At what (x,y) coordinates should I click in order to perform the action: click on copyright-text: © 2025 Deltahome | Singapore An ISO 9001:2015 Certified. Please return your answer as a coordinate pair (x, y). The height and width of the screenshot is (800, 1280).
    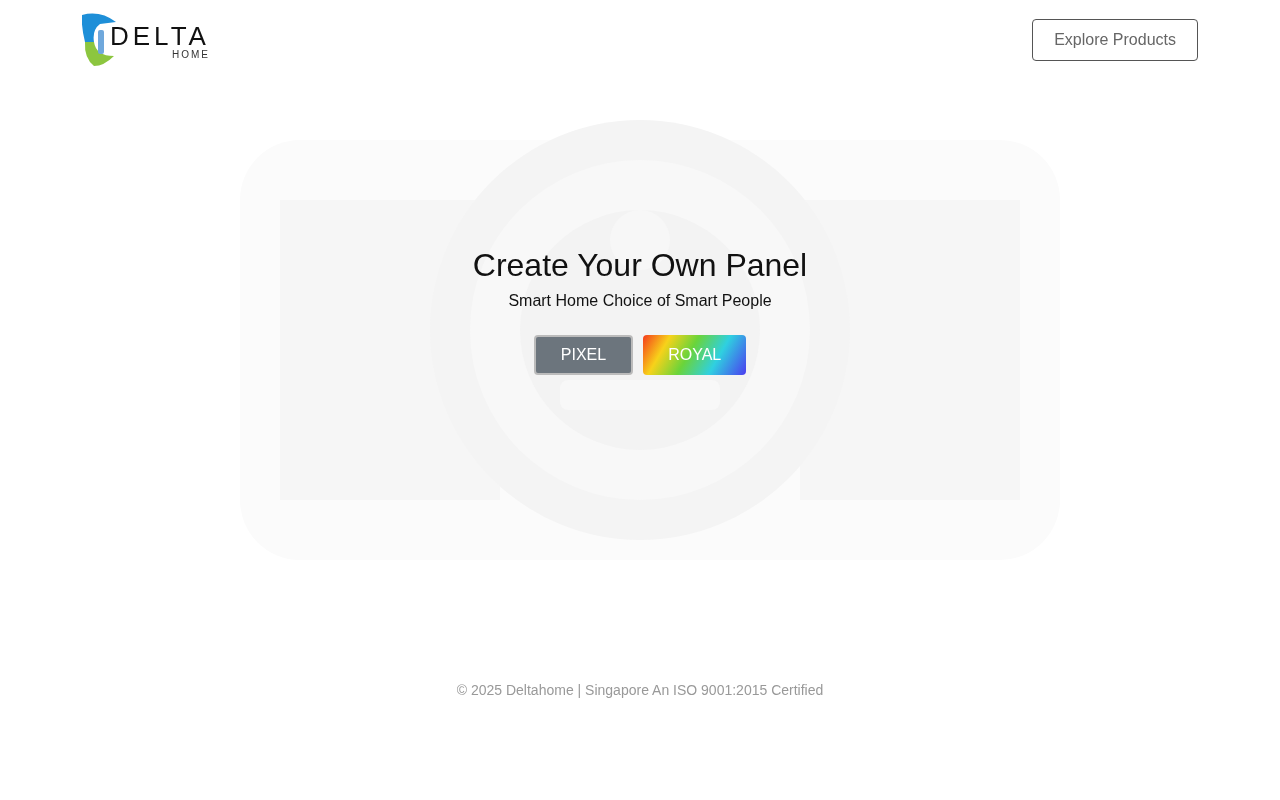
    Looking at the image, I should click on (640, 690).